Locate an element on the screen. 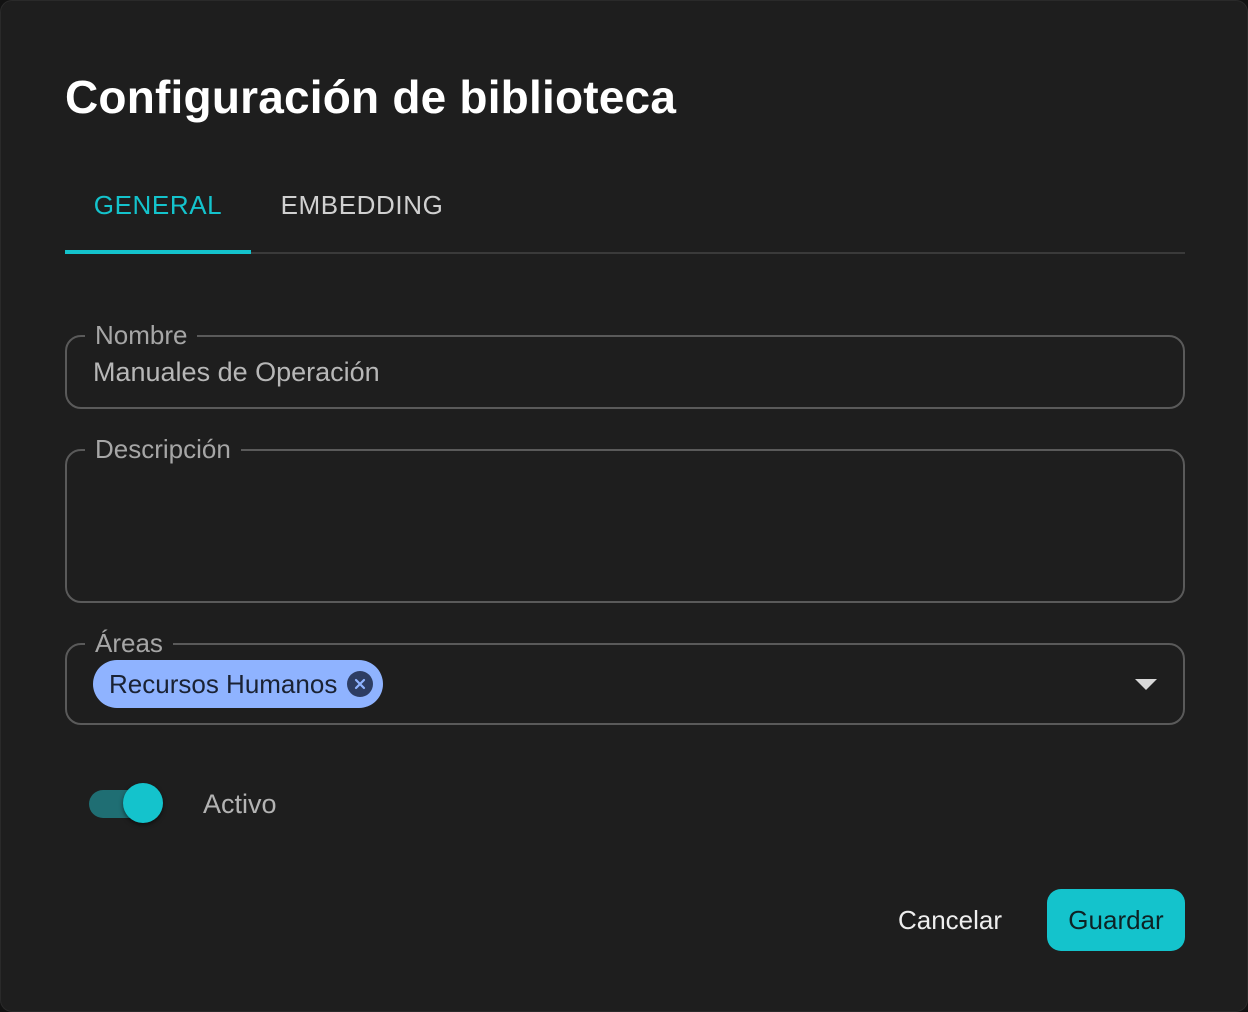 This screenshot has height=1012, width=1248. cancel-button: Cancelar is located at coordinates (950, 920).